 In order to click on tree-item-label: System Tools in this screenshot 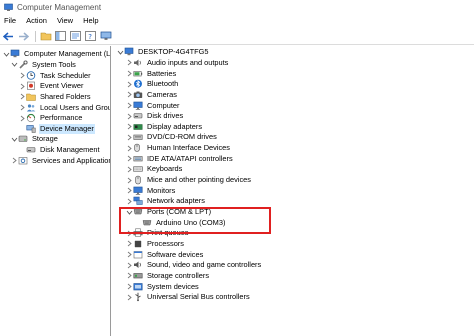, I will do `click(54, 64)`.